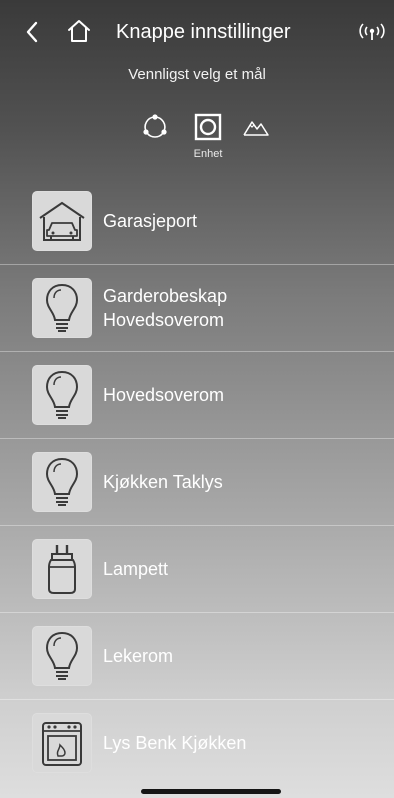 This screenshot has height=798, width=394. Describe the element at coordinates (208, 127) in the screenshot. I see `device-icon` at that location.